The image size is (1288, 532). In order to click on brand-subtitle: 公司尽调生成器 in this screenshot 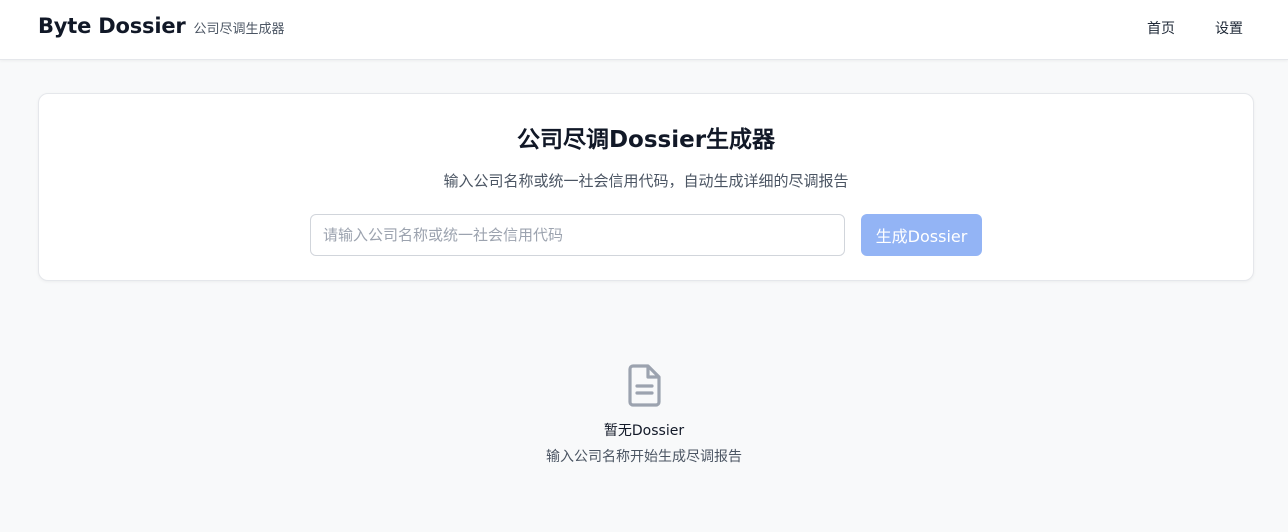, I will do `click(239, 29)`.